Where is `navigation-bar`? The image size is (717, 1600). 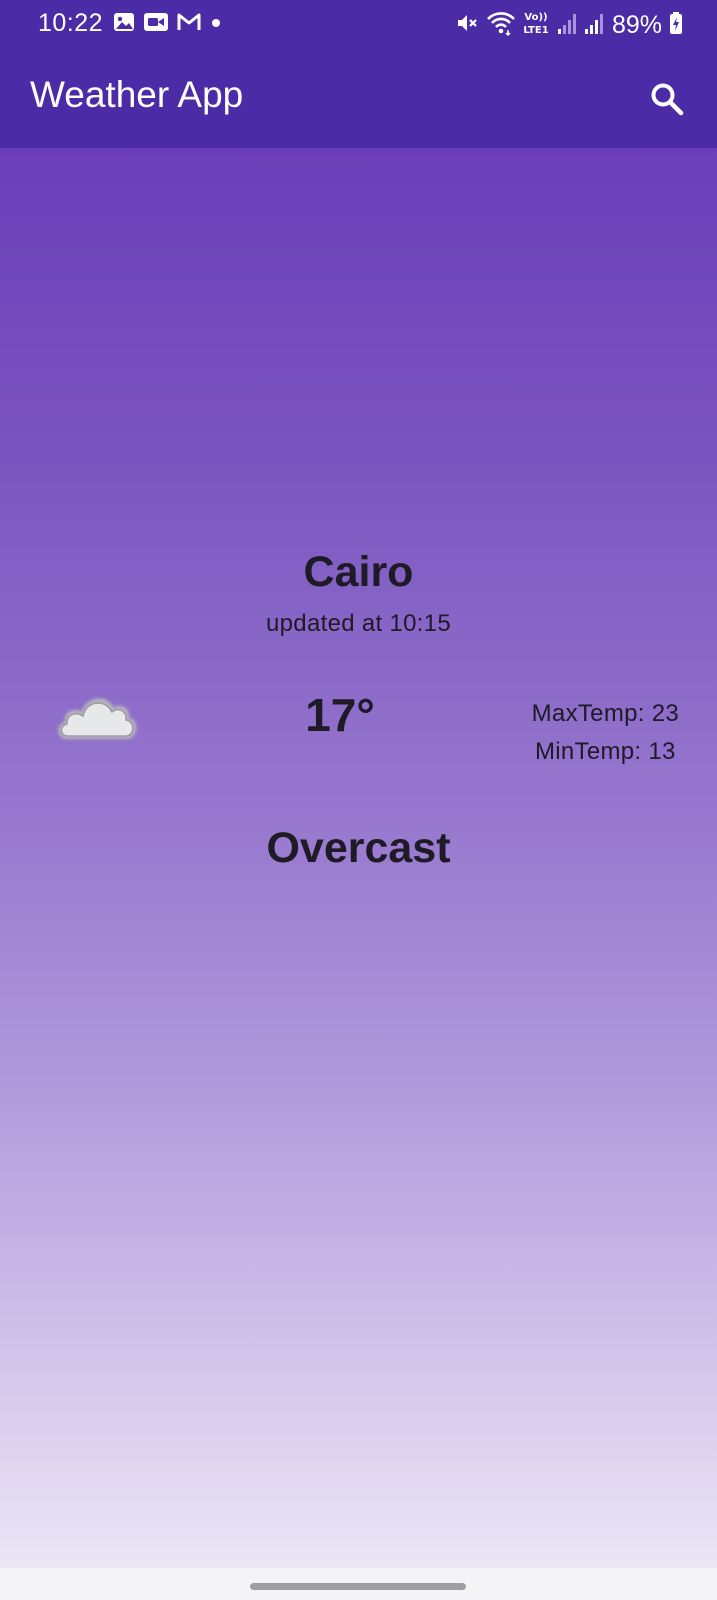 navigation-bar is located at coordinates (358, 1584).